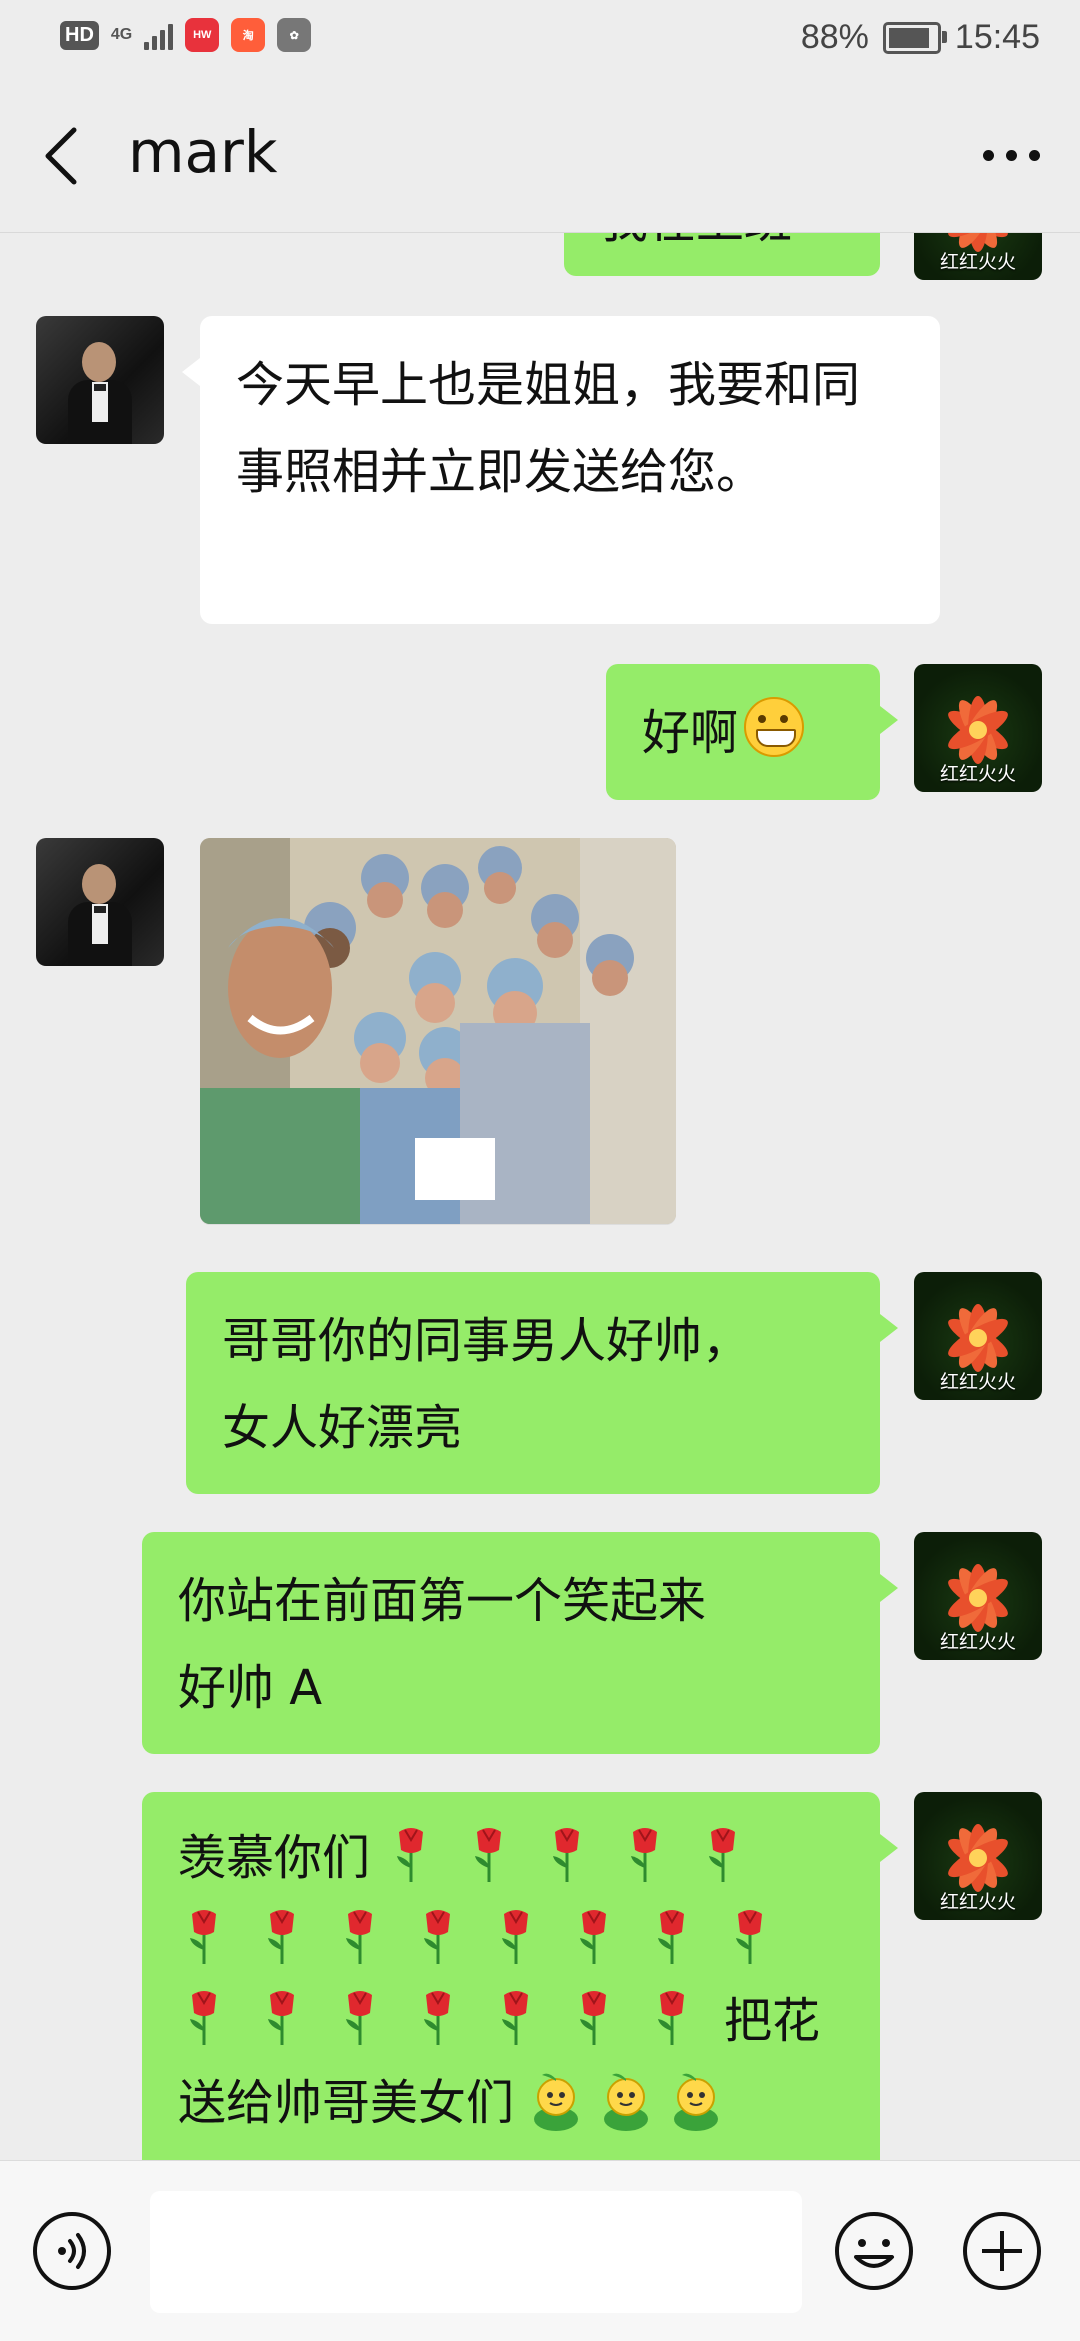  What do you see at coordinates (722, 254) in the screenshot?
I see `message-bubble-outgoing: 我在上班` at bounding box center [722, 254].